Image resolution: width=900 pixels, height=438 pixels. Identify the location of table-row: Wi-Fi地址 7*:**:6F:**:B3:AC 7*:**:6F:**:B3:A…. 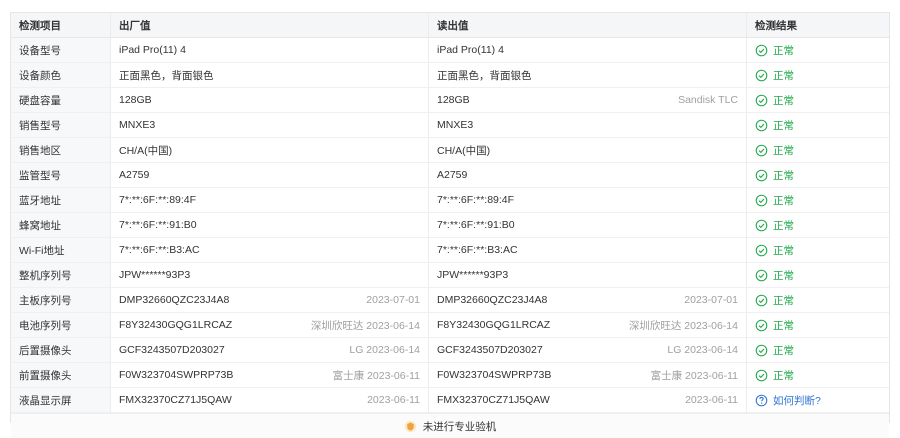
(450, 250).